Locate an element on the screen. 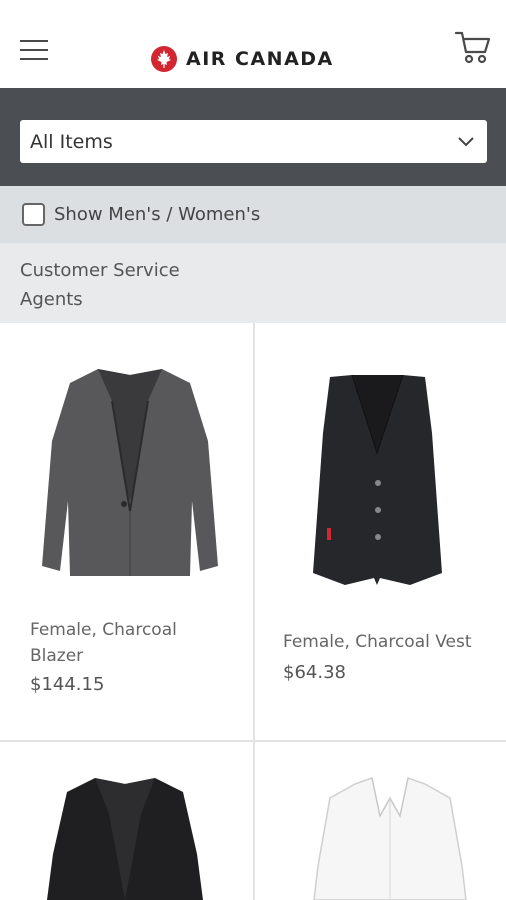 The height and width of the screenshot is (900, 506). show-gender-checkbox is located at coordinates (33, 214).